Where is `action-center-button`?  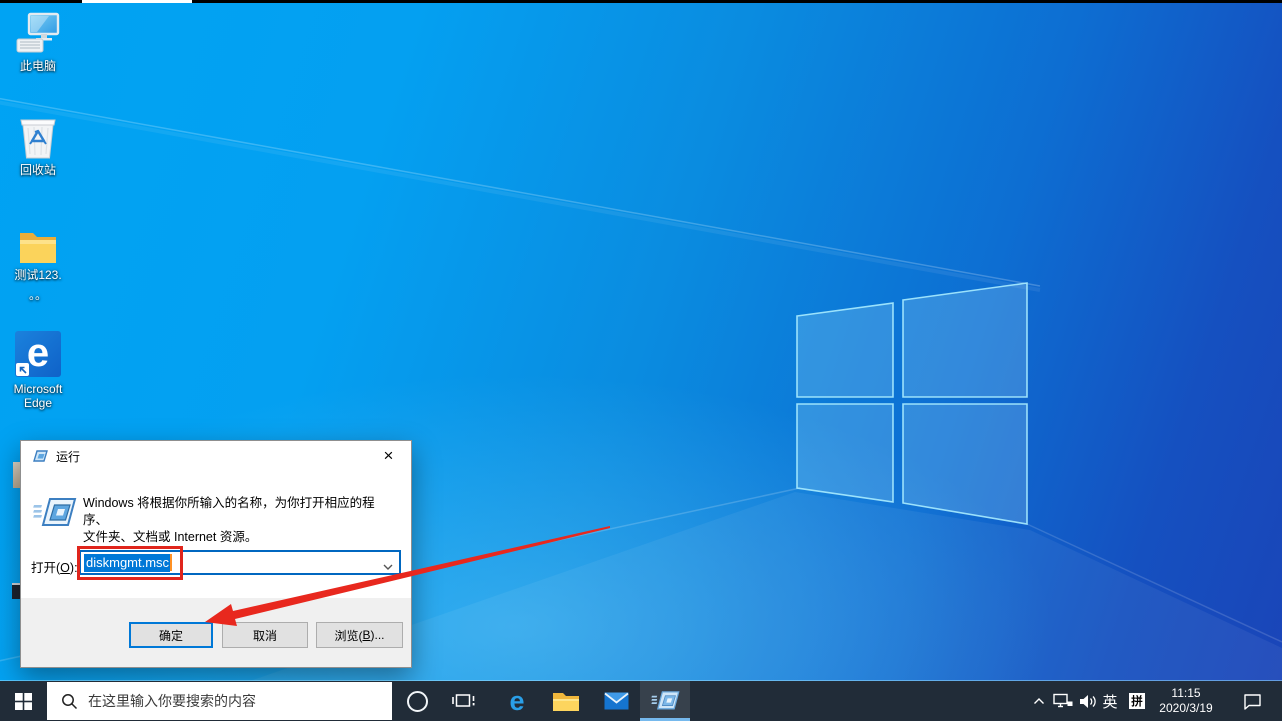
action-center-button is located at coordinates (1252, 701).